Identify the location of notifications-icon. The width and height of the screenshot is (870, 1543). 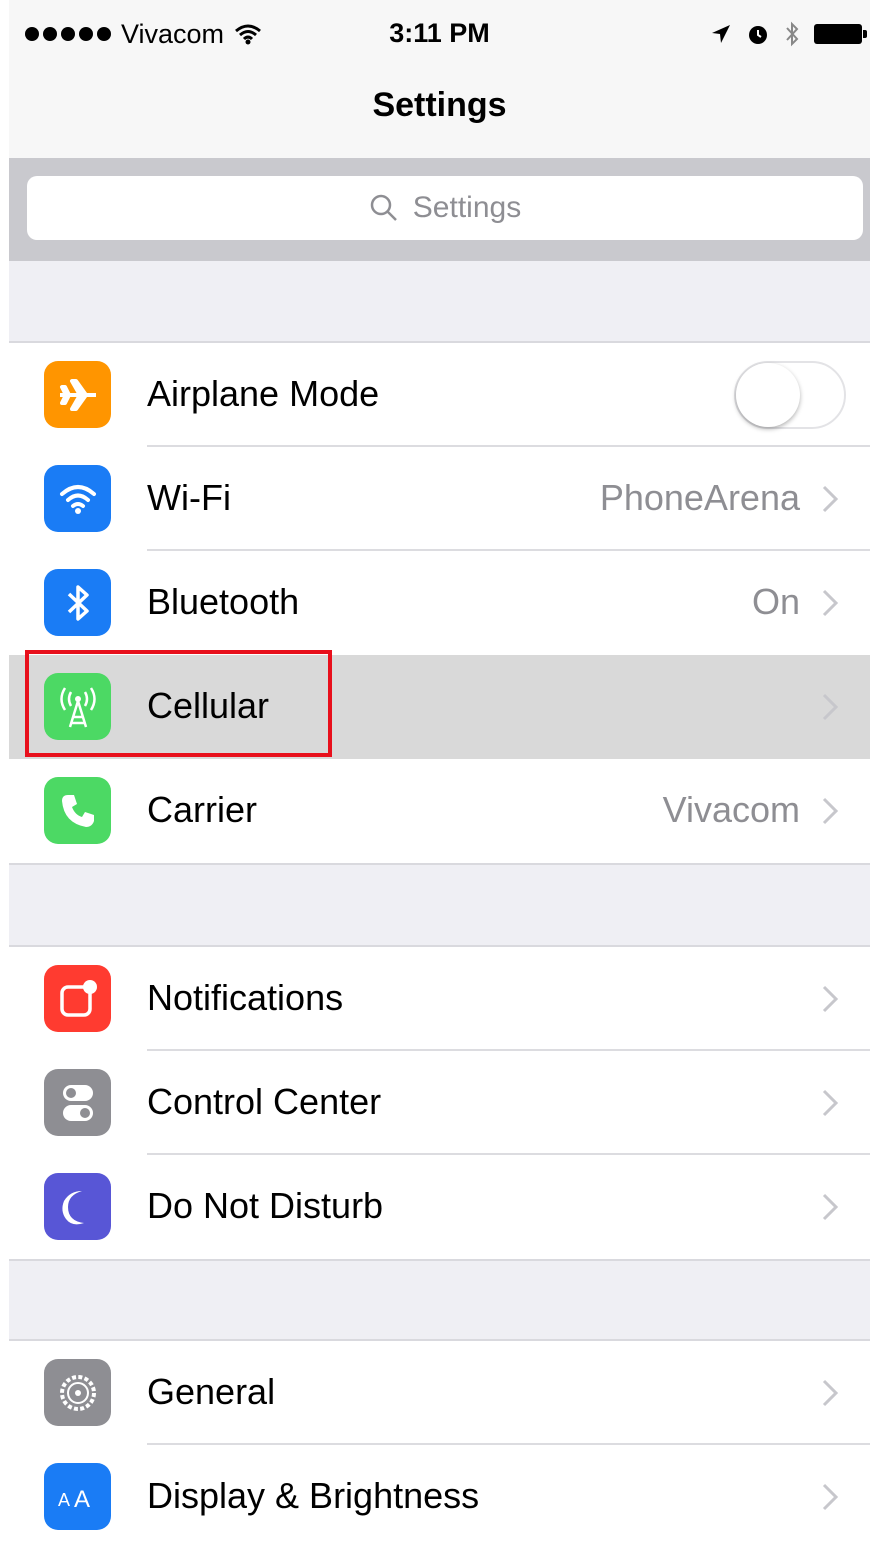
(77, 998).